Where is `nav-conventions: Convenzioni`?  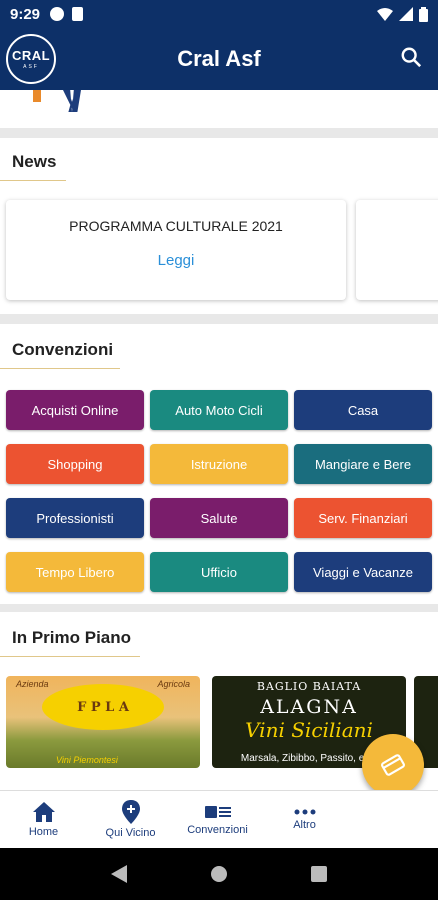
nav-conventions: Convenzioni is located at coordinates (217, 819).